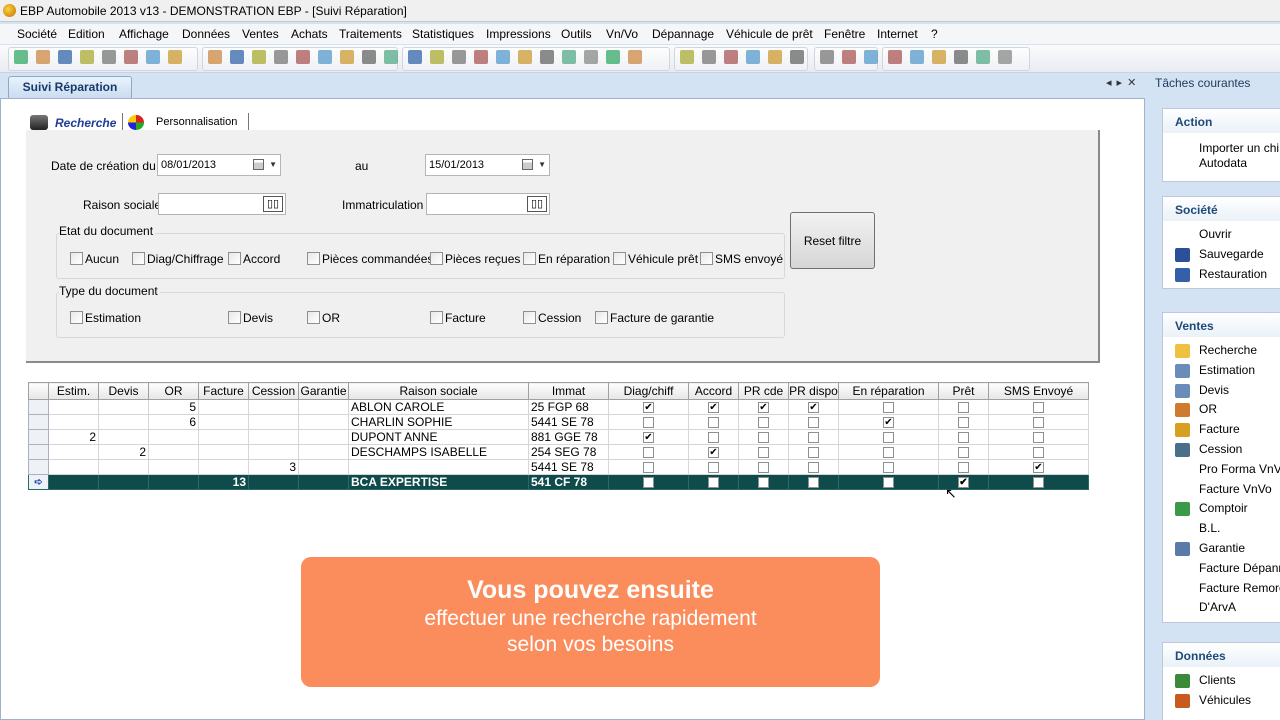 This screenshot has width=1280, height=720. I want to click on menu-item: Ventes, so click(260, 34).